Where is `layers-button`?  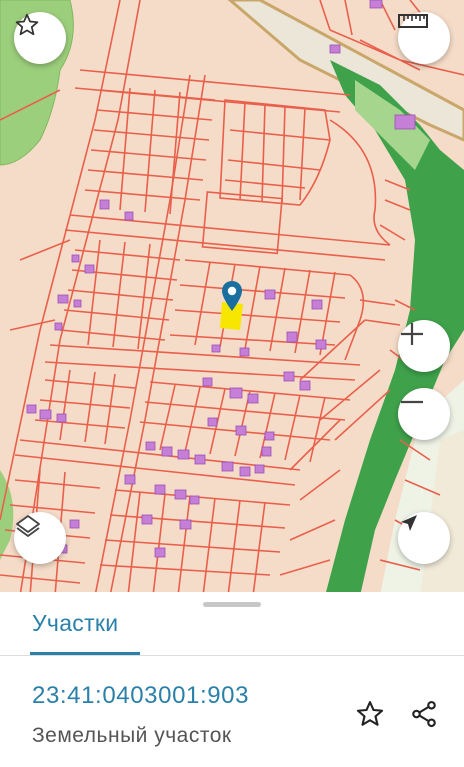
layers-button is located at coordinates (40, 538).